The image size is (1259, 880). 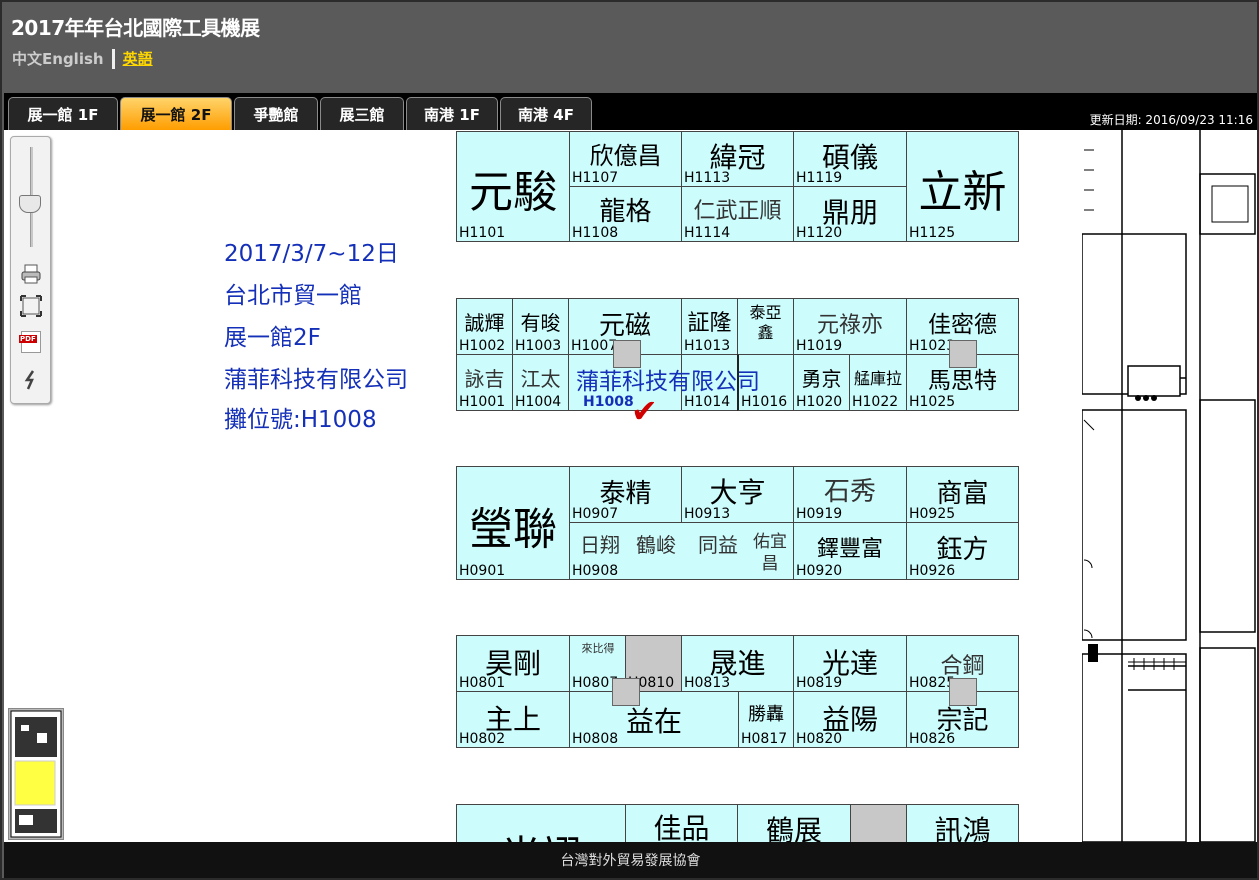 What do you see at coordinates (737, 663) in the screenshot?
I see `booth-h0813: 晟進 H0813` at bounding box center [737, 663].